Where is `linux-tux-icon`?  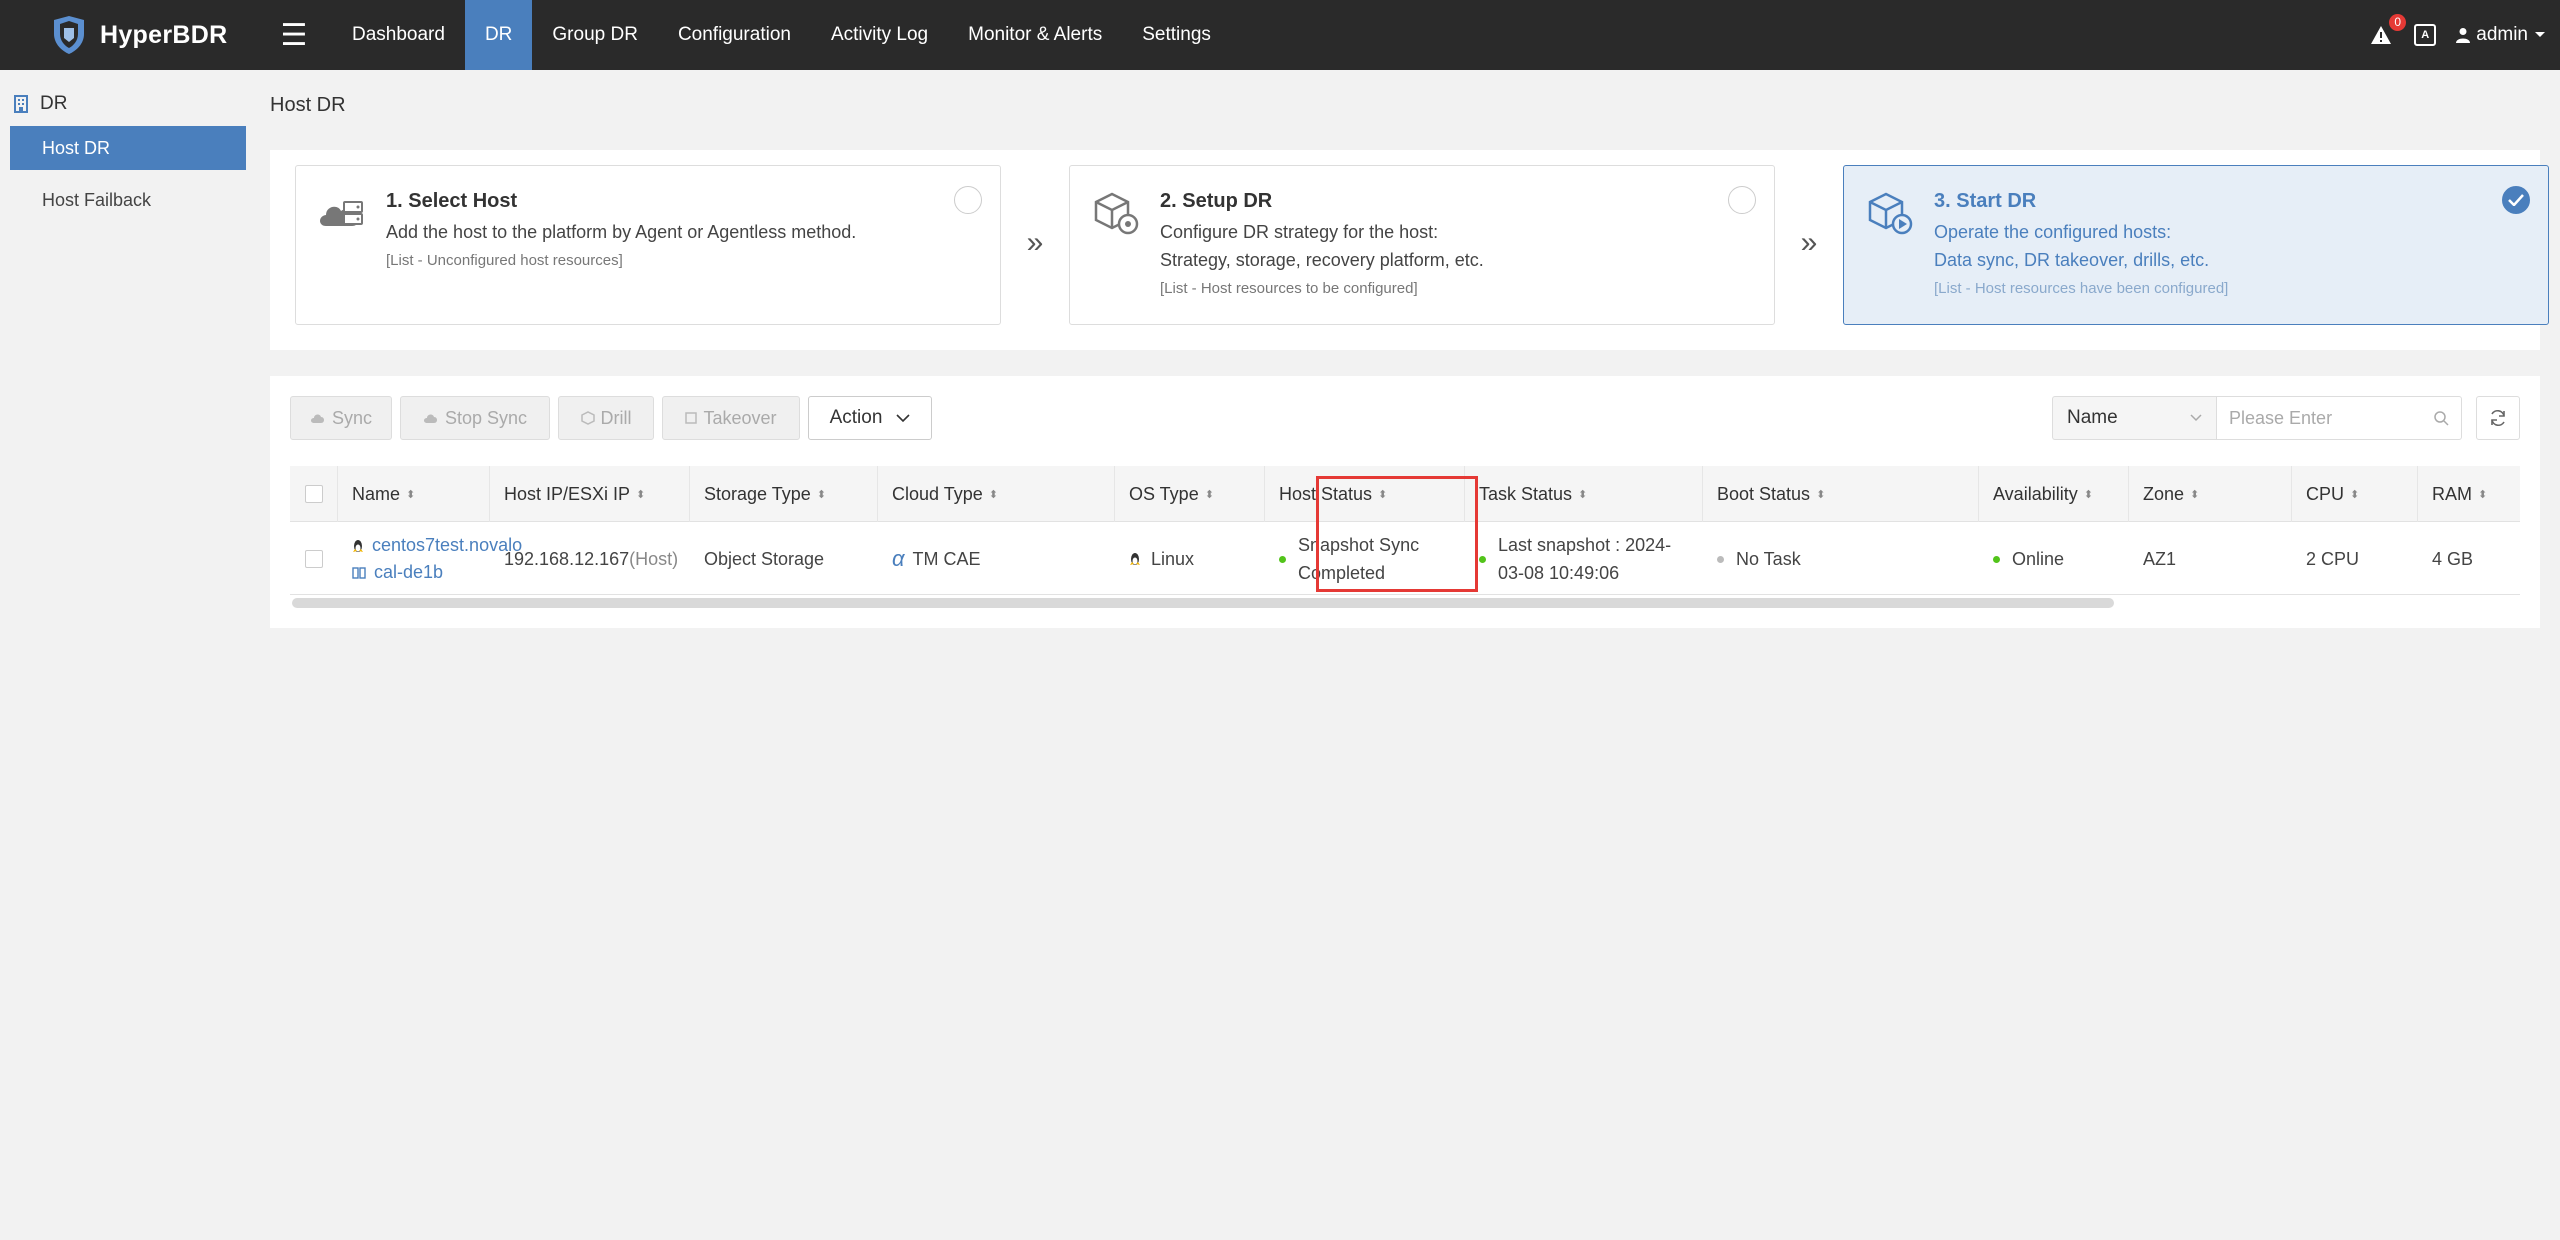 linux-tux-icon is located at coordinates (1135, 559).